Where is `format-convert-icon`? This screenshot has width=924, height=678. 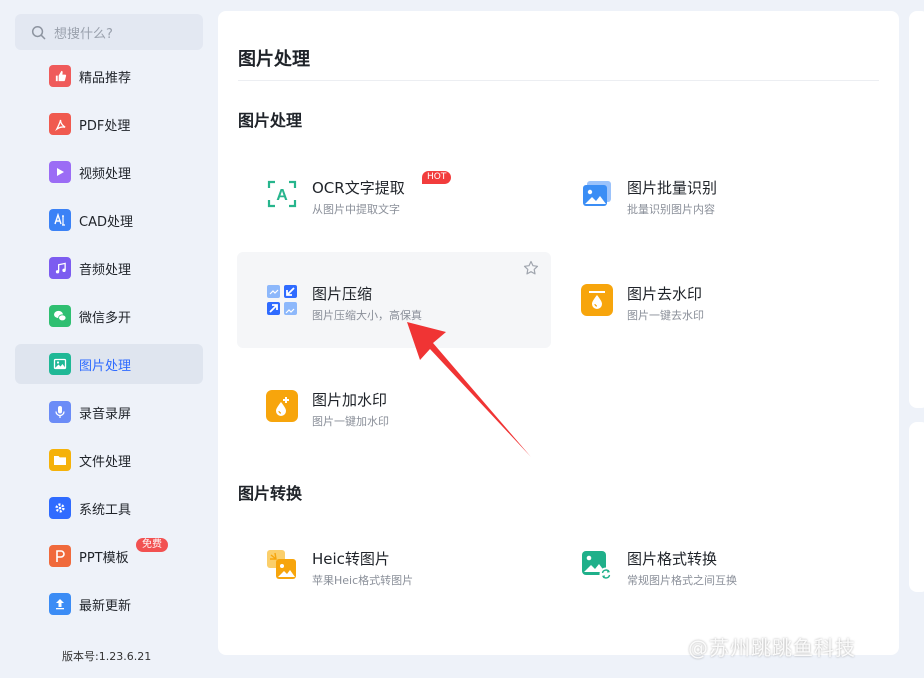 format-convert-icon is located at coordinates (597, 565).